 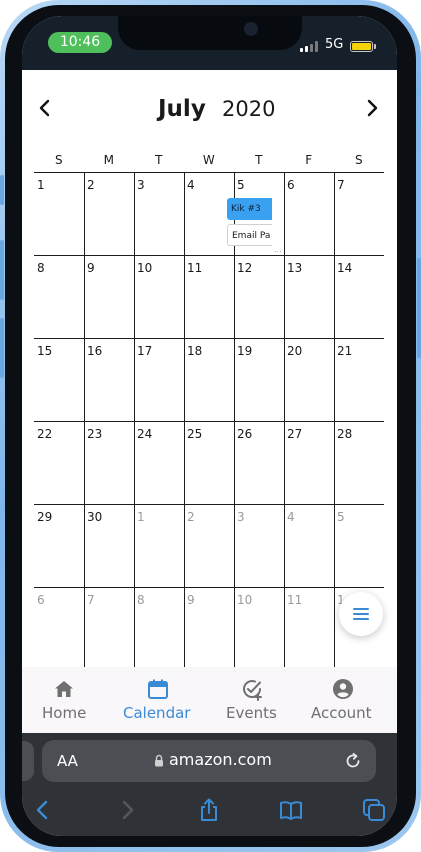 What do you see at coordinates (158, 700) in the screenshot?
I see `tab-calendar: Calendar` at bounding box center [158, 700].